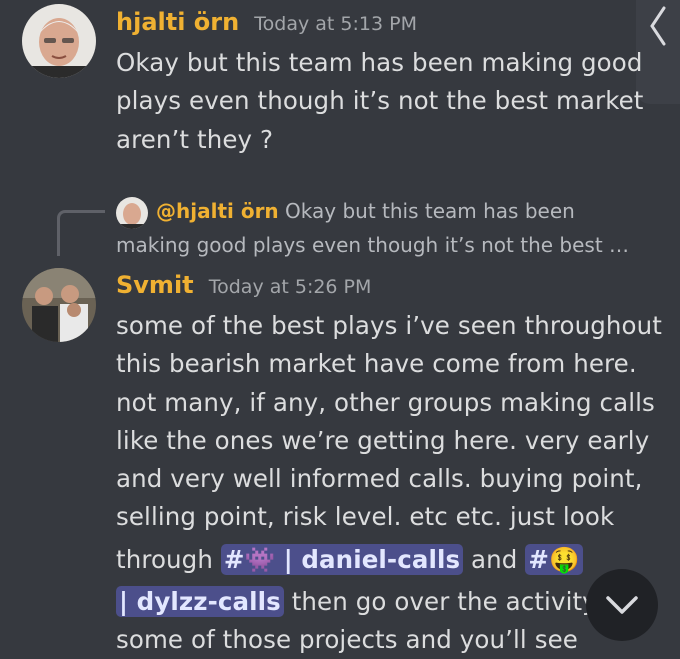 This screenshot has width=680, height=659. What do you see at coordinates (451, 601) in the screenshot?
I see `text-fragment: then go over the activity o` at bounding box center [451, 601].